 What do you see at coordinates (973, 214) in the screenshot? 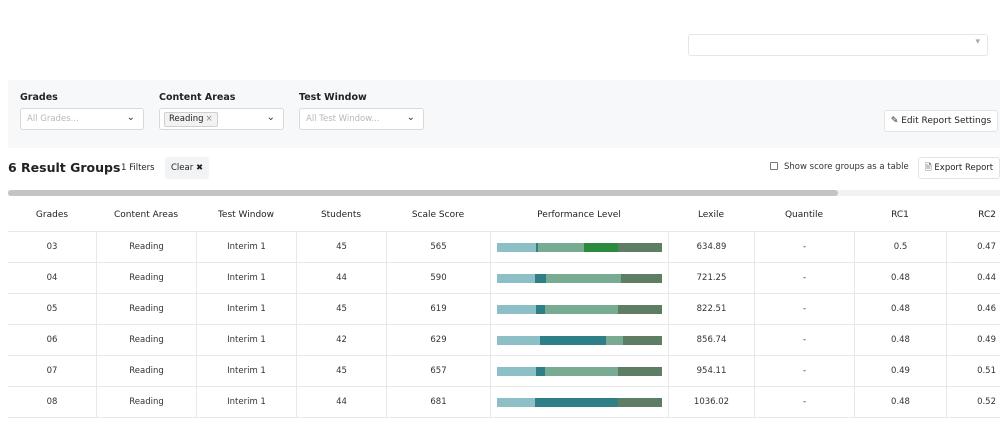
I see `column-header: RC2` at bounding box center [973, 214].